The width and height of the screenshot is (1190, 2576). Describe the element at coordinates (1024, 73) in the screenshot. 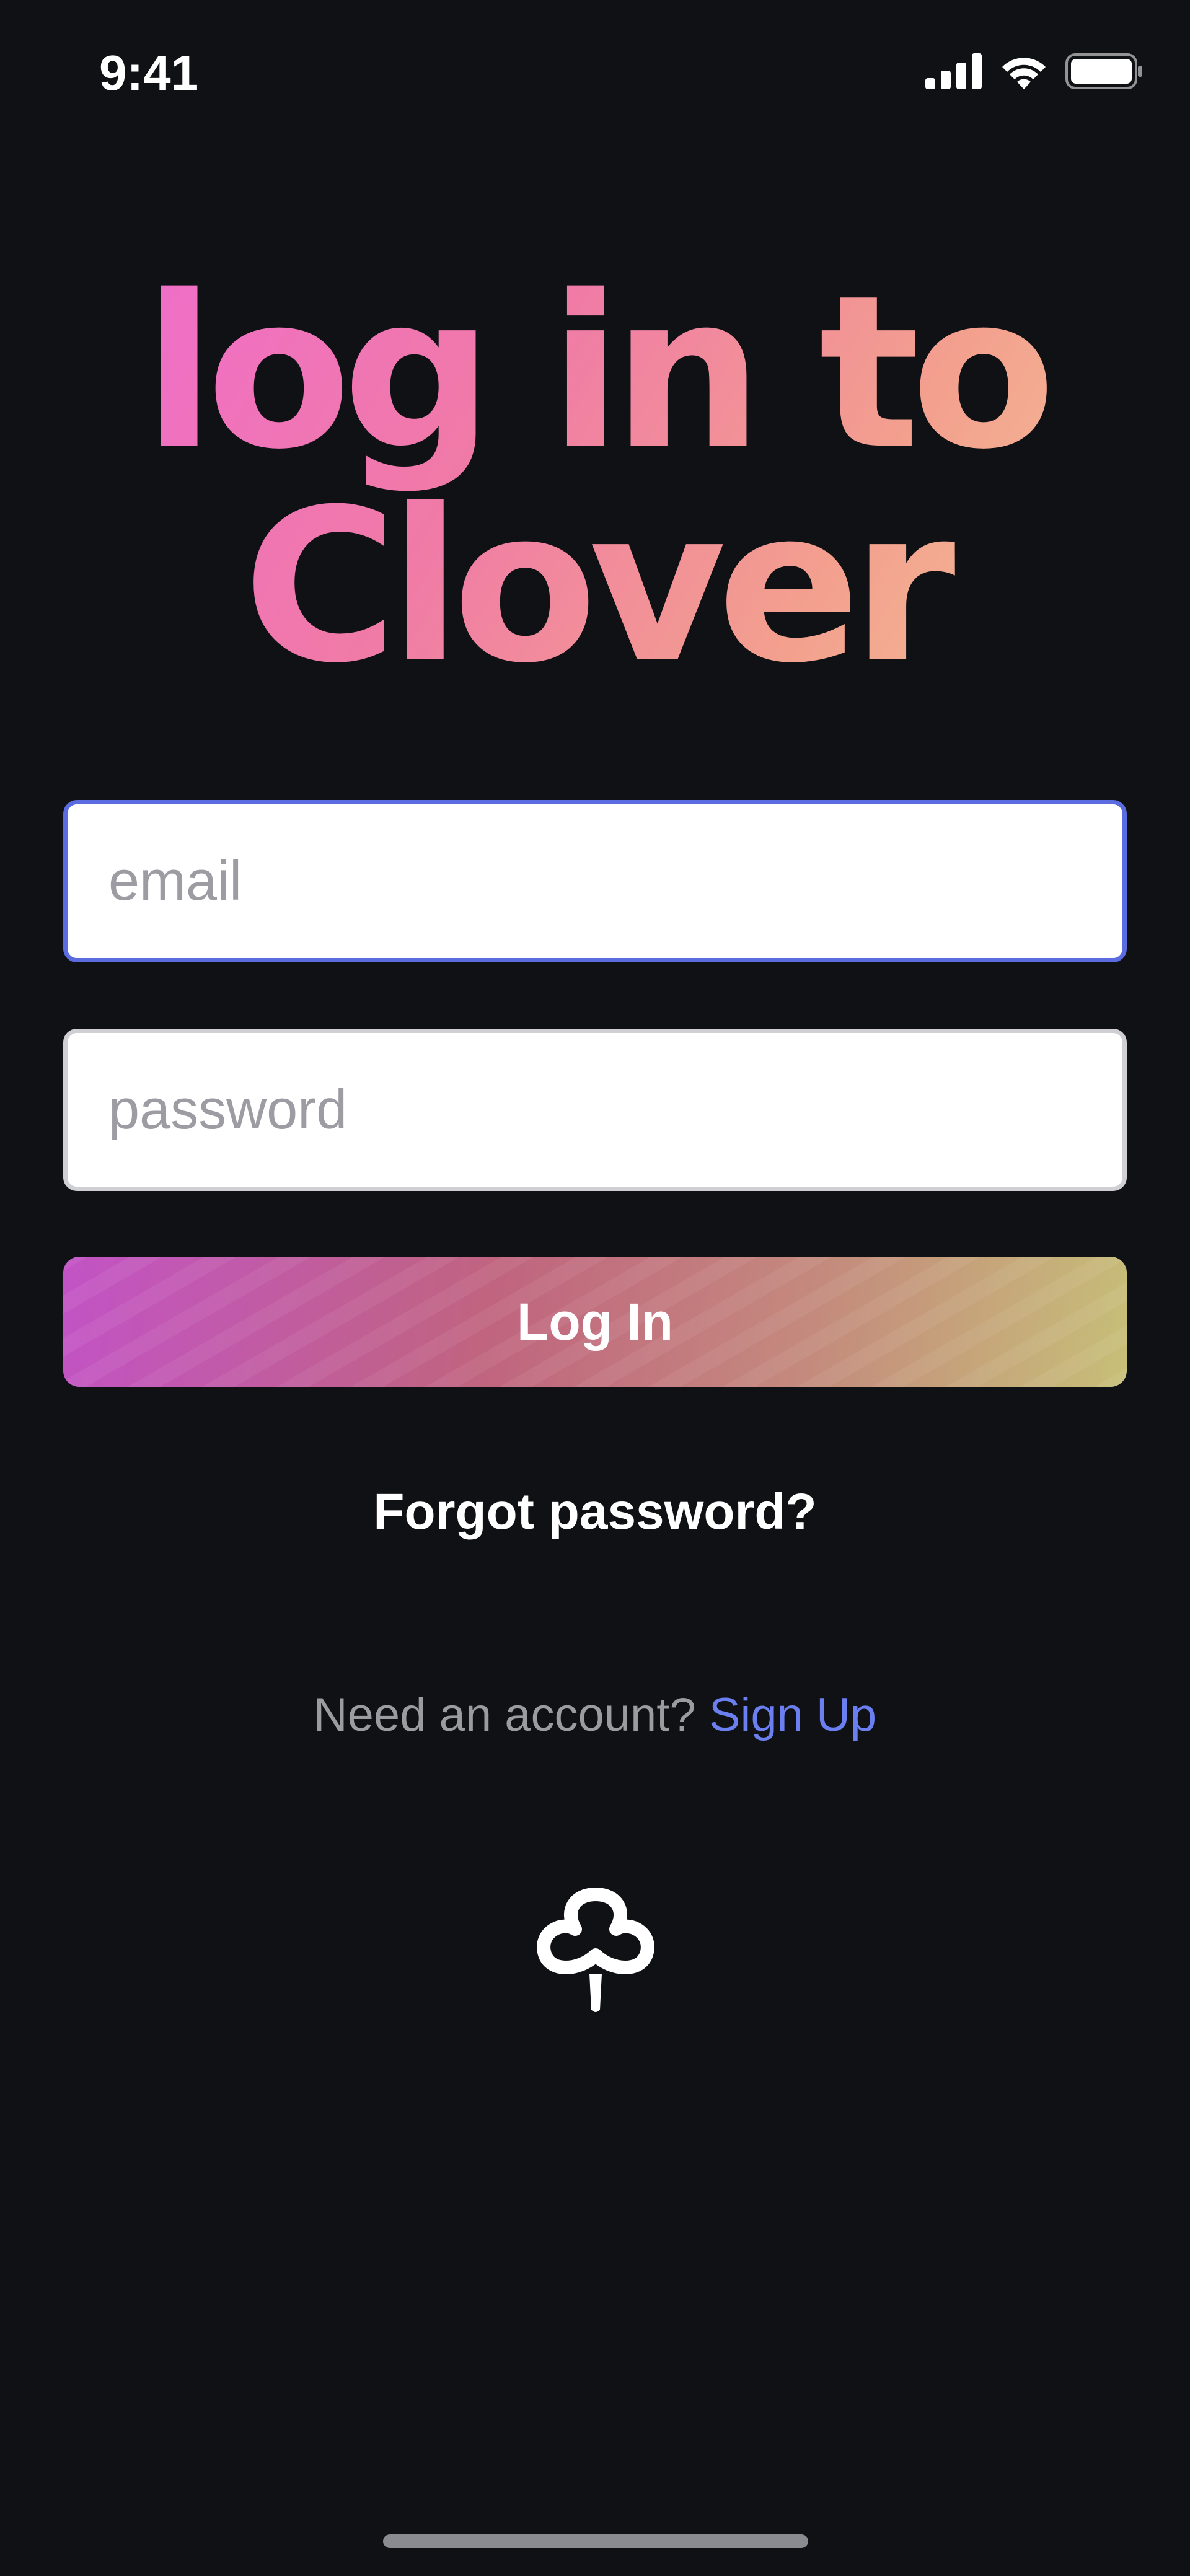

I see `wifi-icon` at that location.